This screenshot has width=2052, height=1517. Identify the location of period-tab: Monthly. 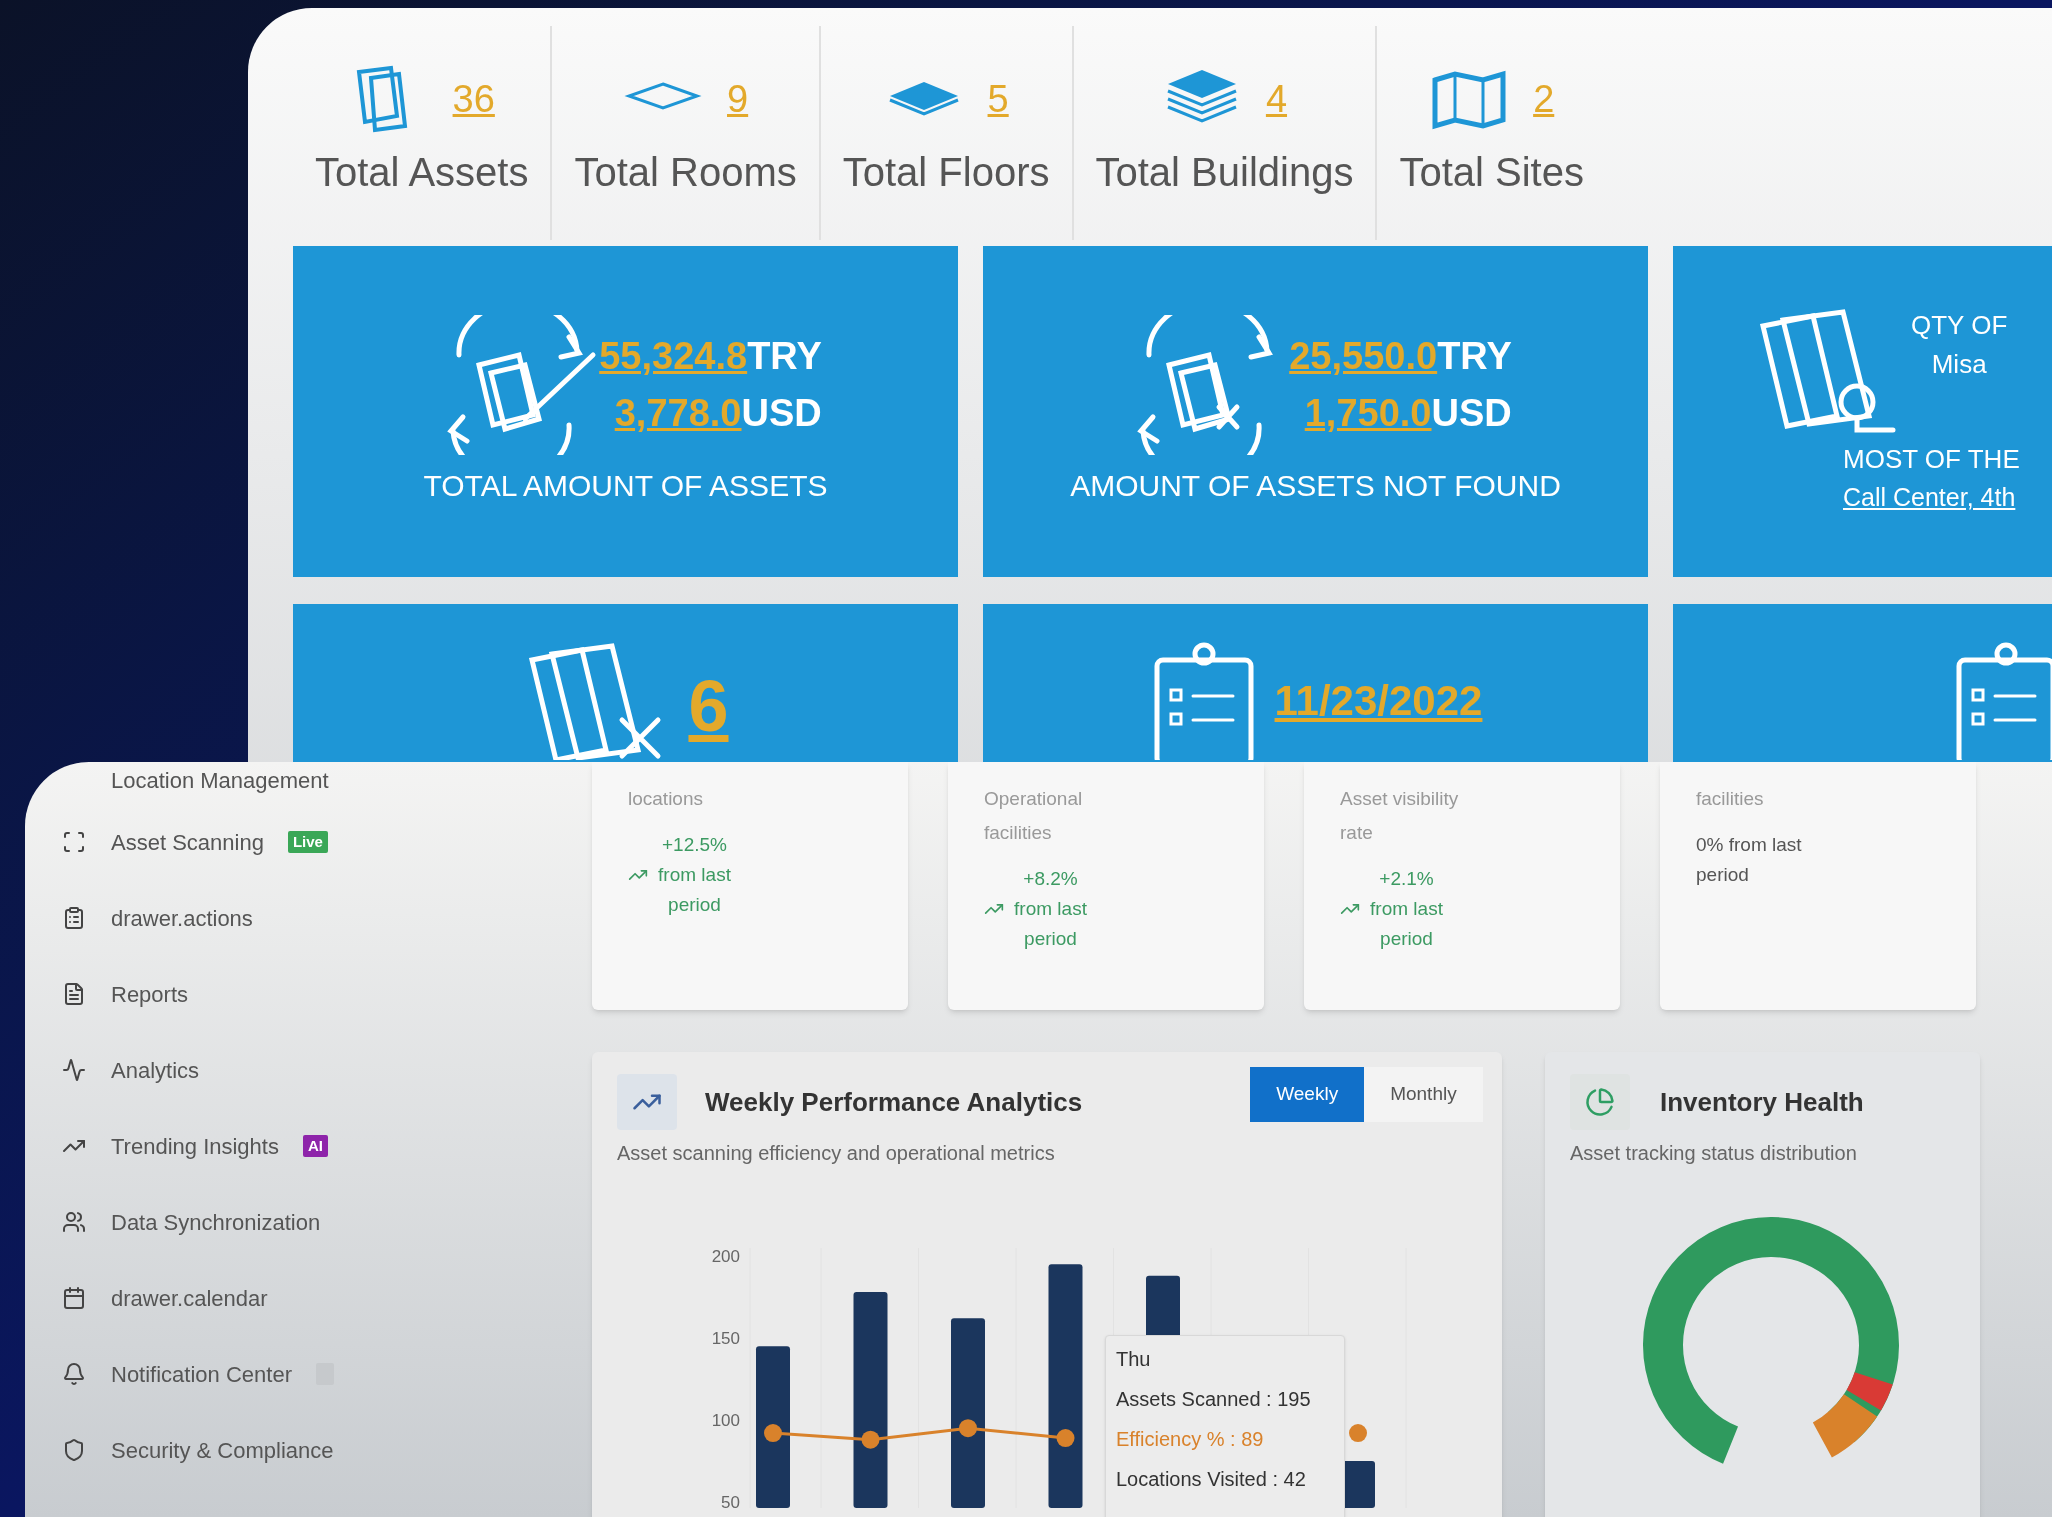
(1423, 1094).